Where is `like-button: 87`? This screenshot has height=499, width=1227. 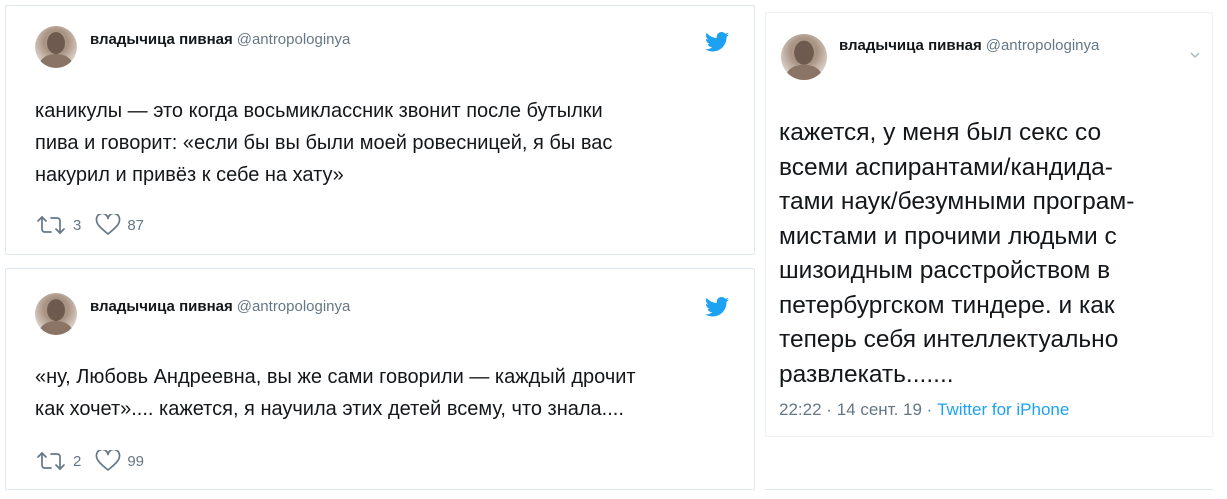 like-button: 87 is located at coordinates (119, 225).